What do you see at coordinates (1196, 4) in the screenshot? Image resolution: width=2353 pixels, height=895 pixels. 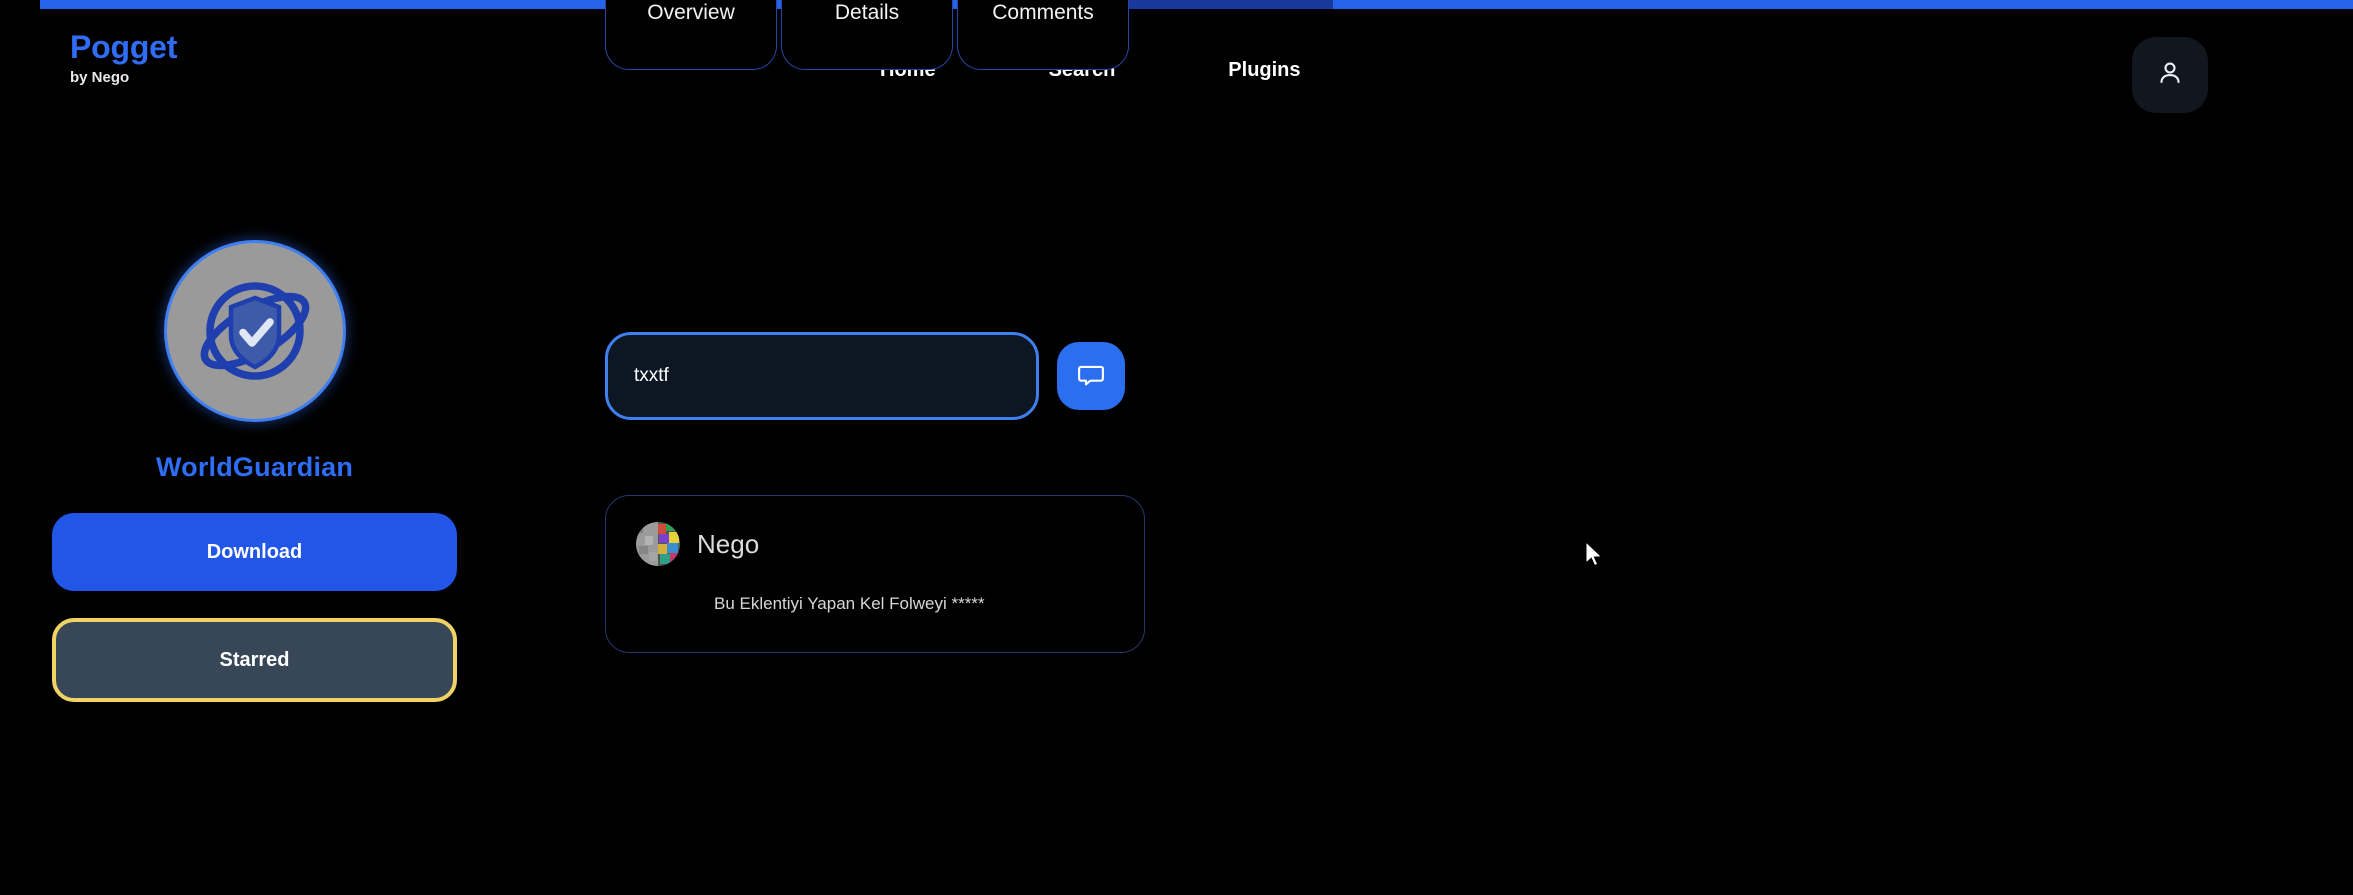 I see `browser-top-bar` at bounding box center [1196, 4].